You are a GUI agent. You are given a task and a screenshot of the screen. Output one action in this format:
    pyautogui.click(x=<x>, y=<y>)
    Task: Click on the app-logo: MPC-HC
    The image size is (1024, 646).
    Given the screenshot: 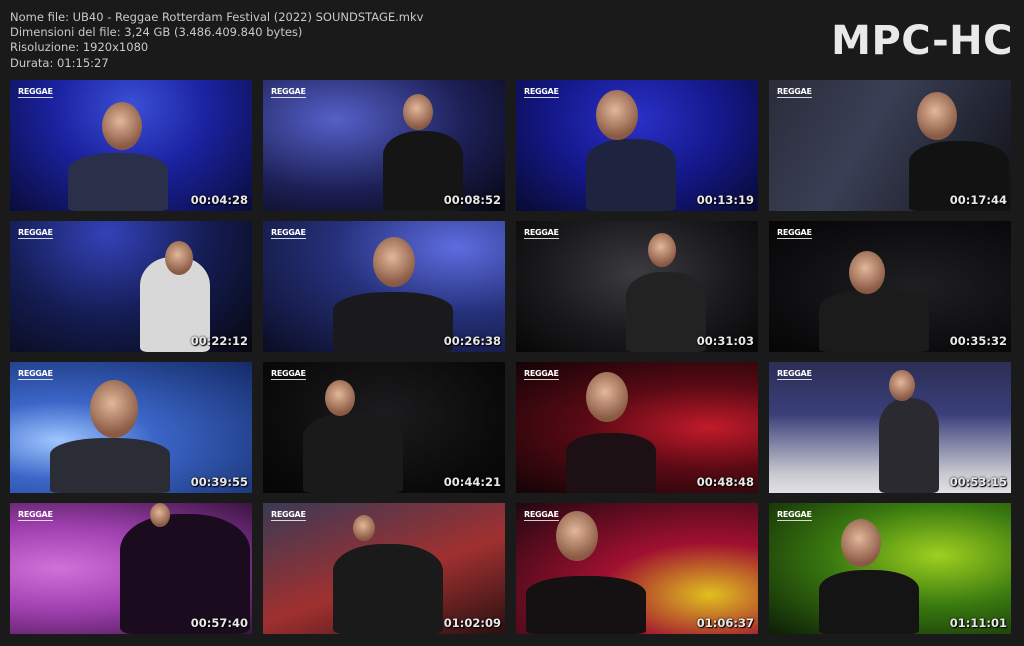 What is the action you would take?
    pyautogui.click(x=922, y=41)
    